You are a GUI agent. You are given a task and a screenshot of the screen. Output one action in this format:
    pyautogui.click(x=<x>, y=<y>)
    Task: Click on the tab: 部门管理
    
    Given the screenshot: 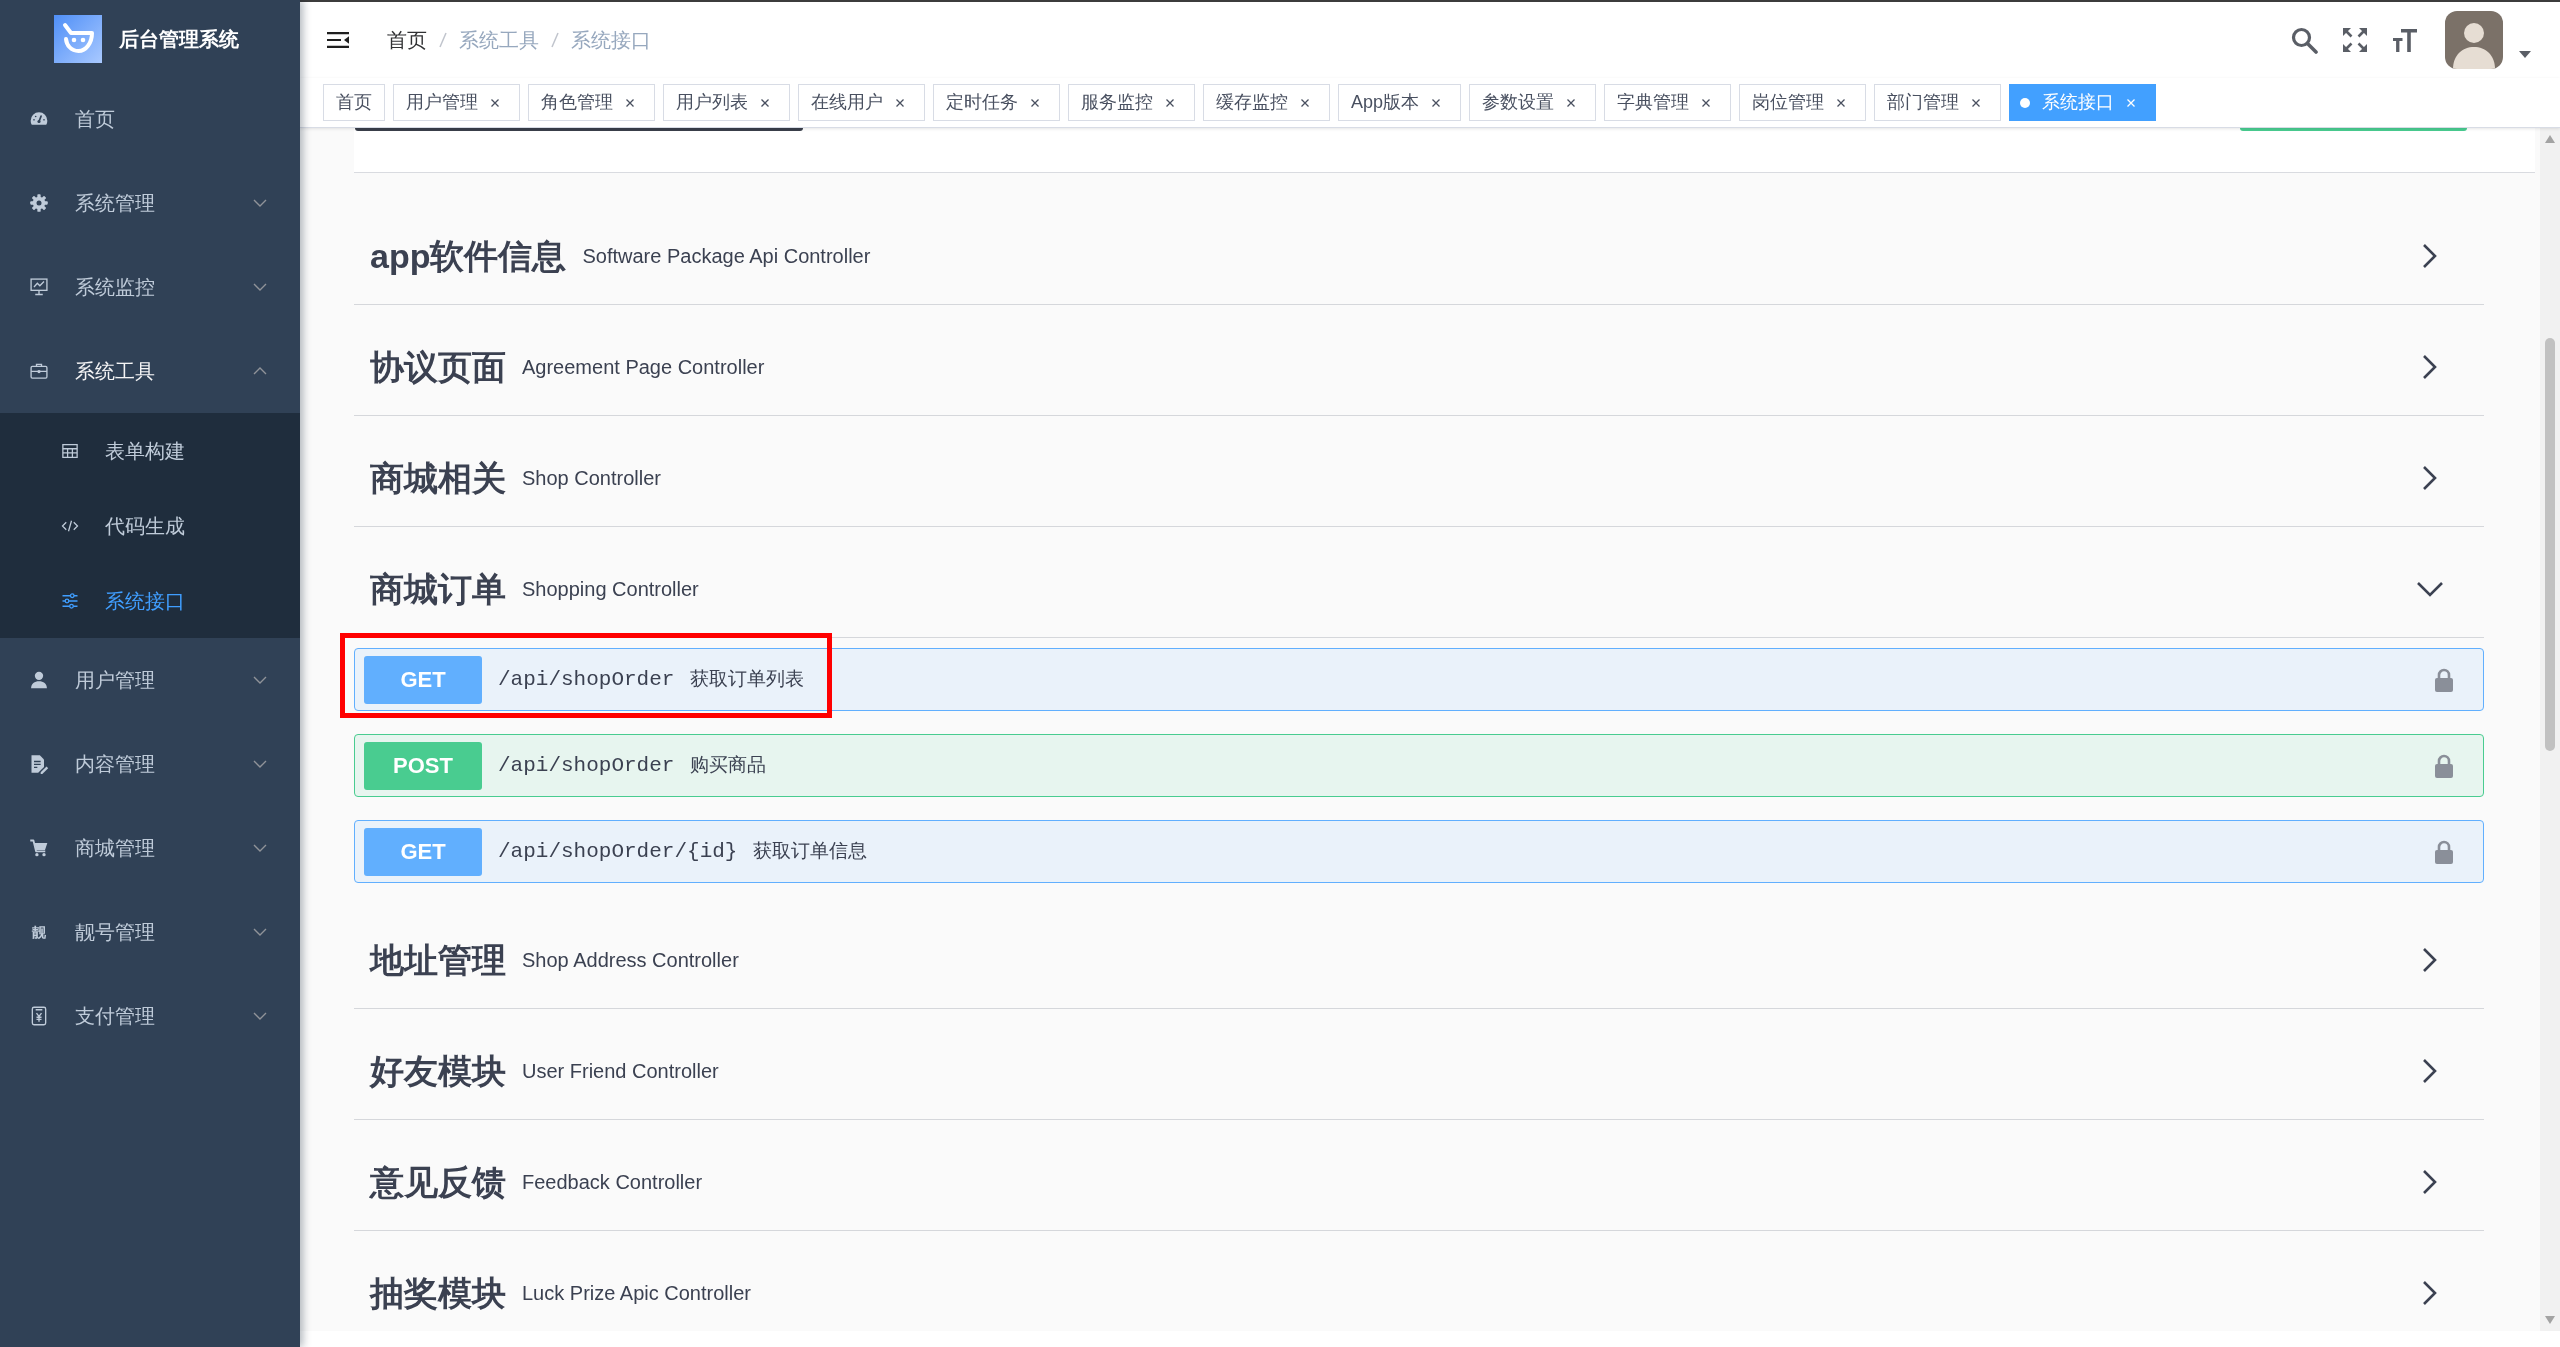 What is the action you would take?
    pyautogui.click(x=1938, y=102)
    